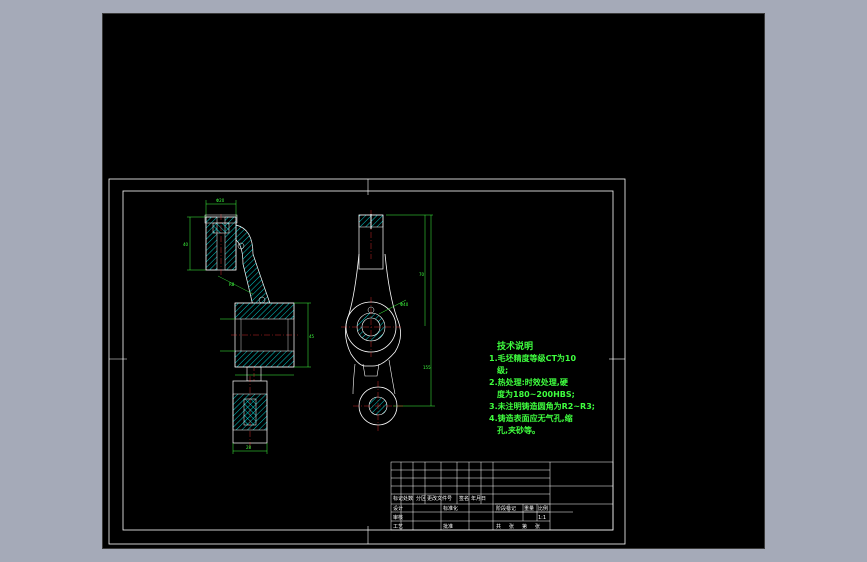  What do you see at coordinates (529, 508) in the screenshot?
I see `tb-label-weight: 重量` at bounding box center [529, 508].